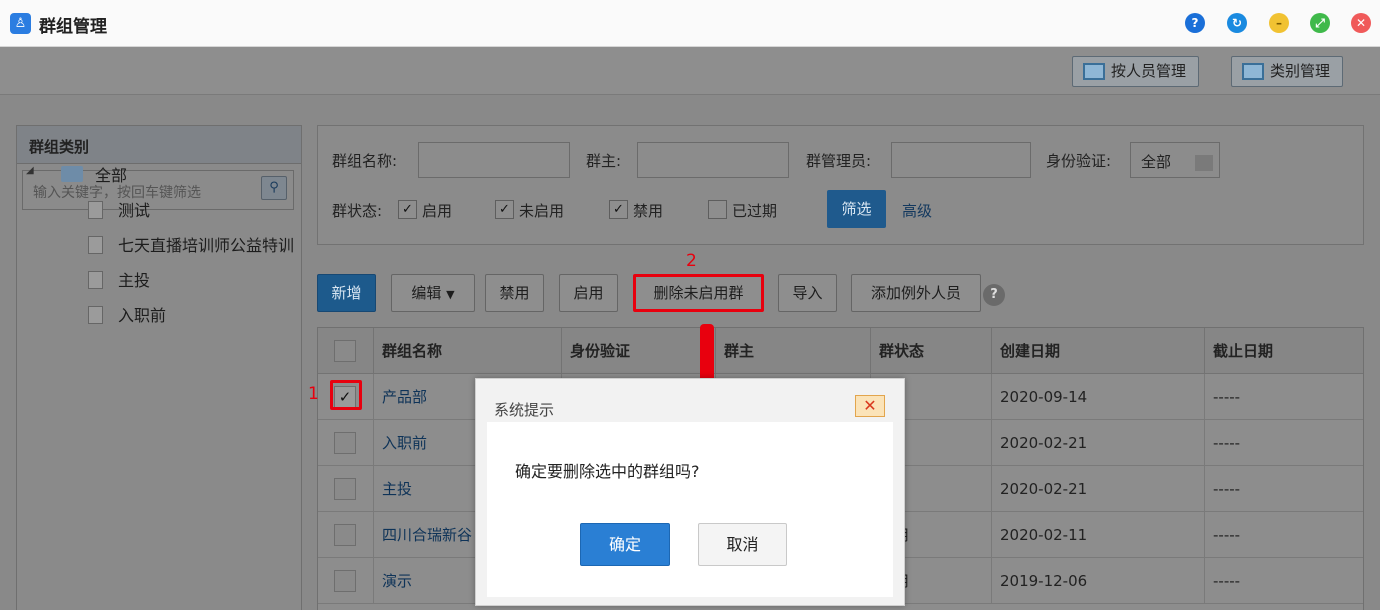  I want to click on dialog-message: 确定要删除选中的群组吗?, so click(607, 471).